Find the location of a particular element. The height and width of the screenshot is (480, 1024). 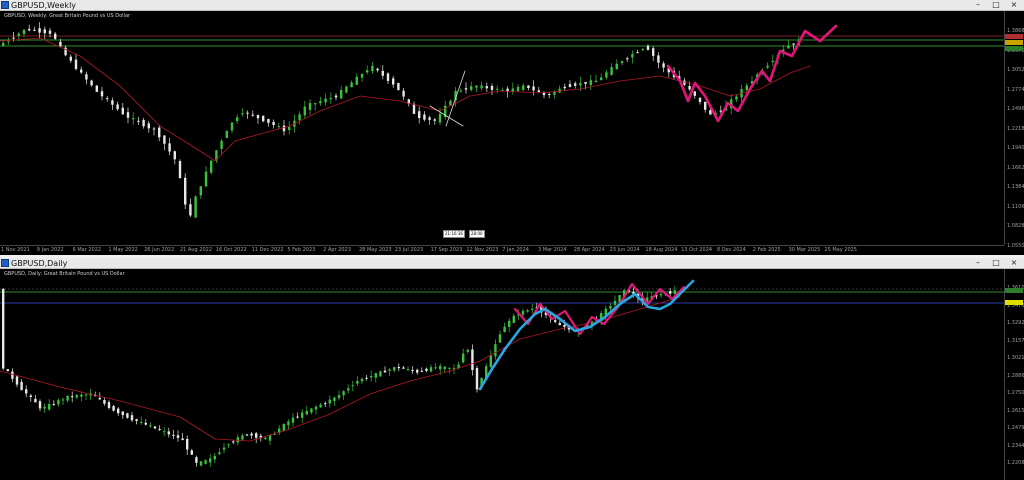

weekly-ask-tag is located at coordinates (1014, 36).